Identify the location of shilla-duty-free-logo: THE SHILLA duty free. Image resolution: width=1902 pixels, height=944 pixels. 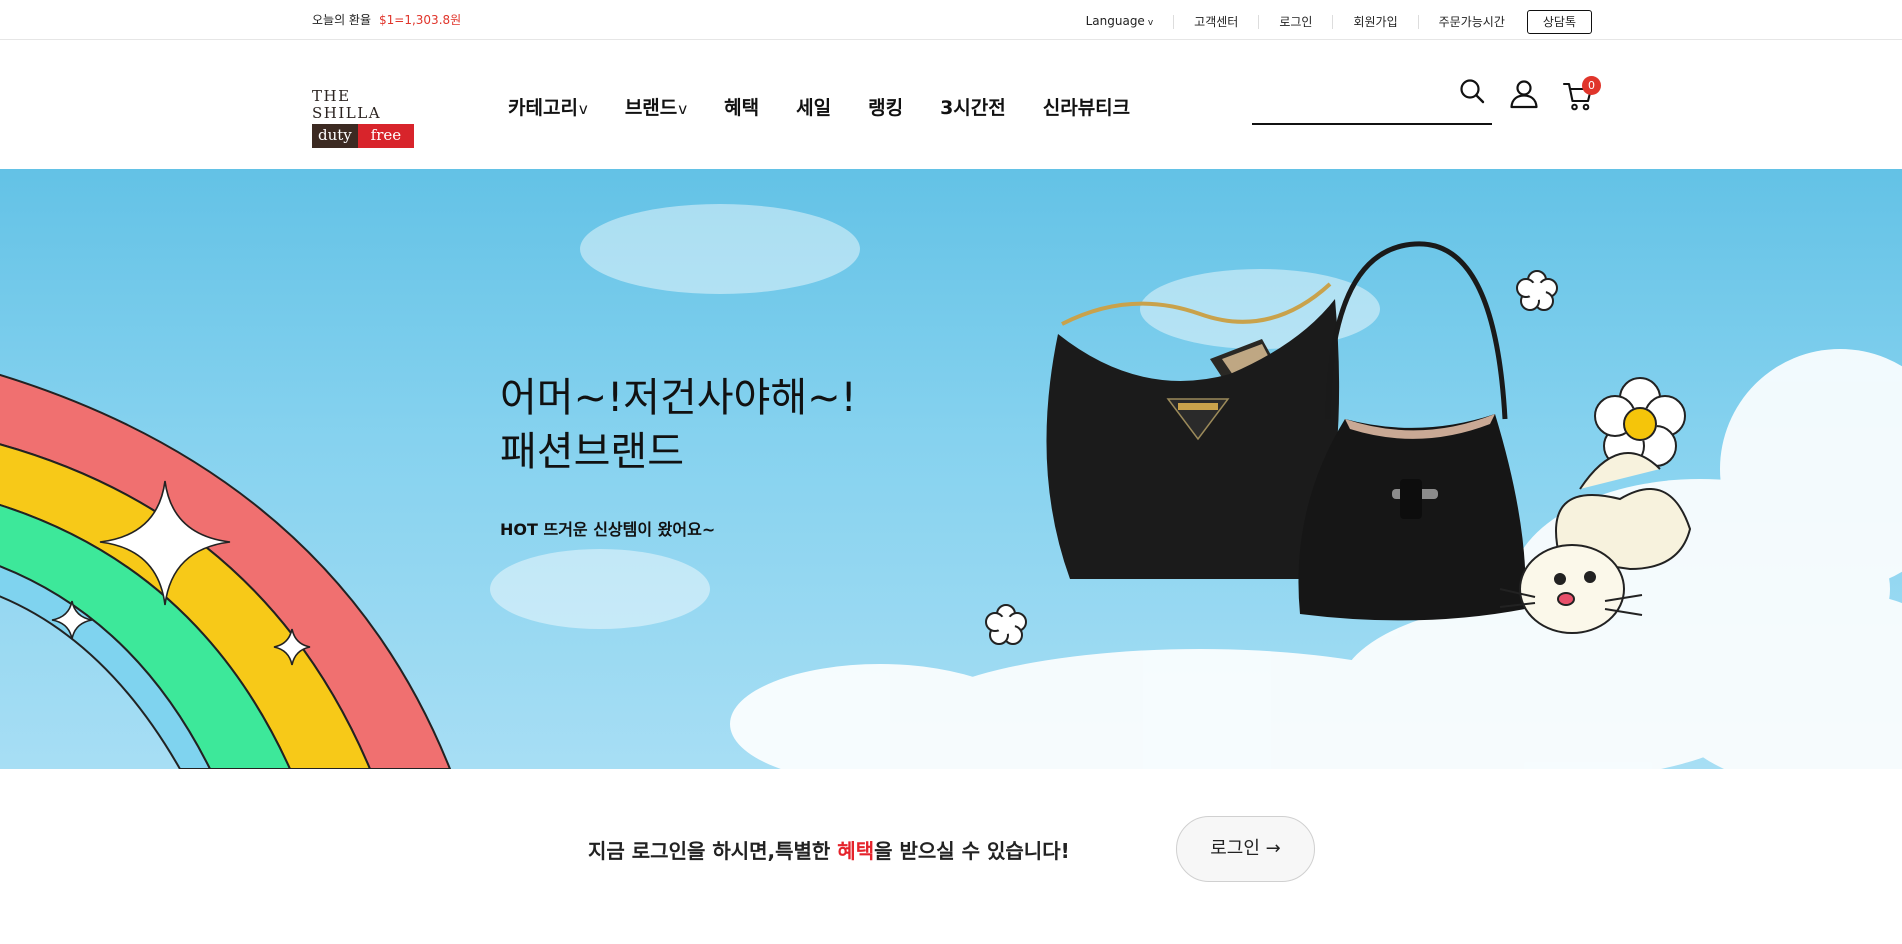
(363, 118).